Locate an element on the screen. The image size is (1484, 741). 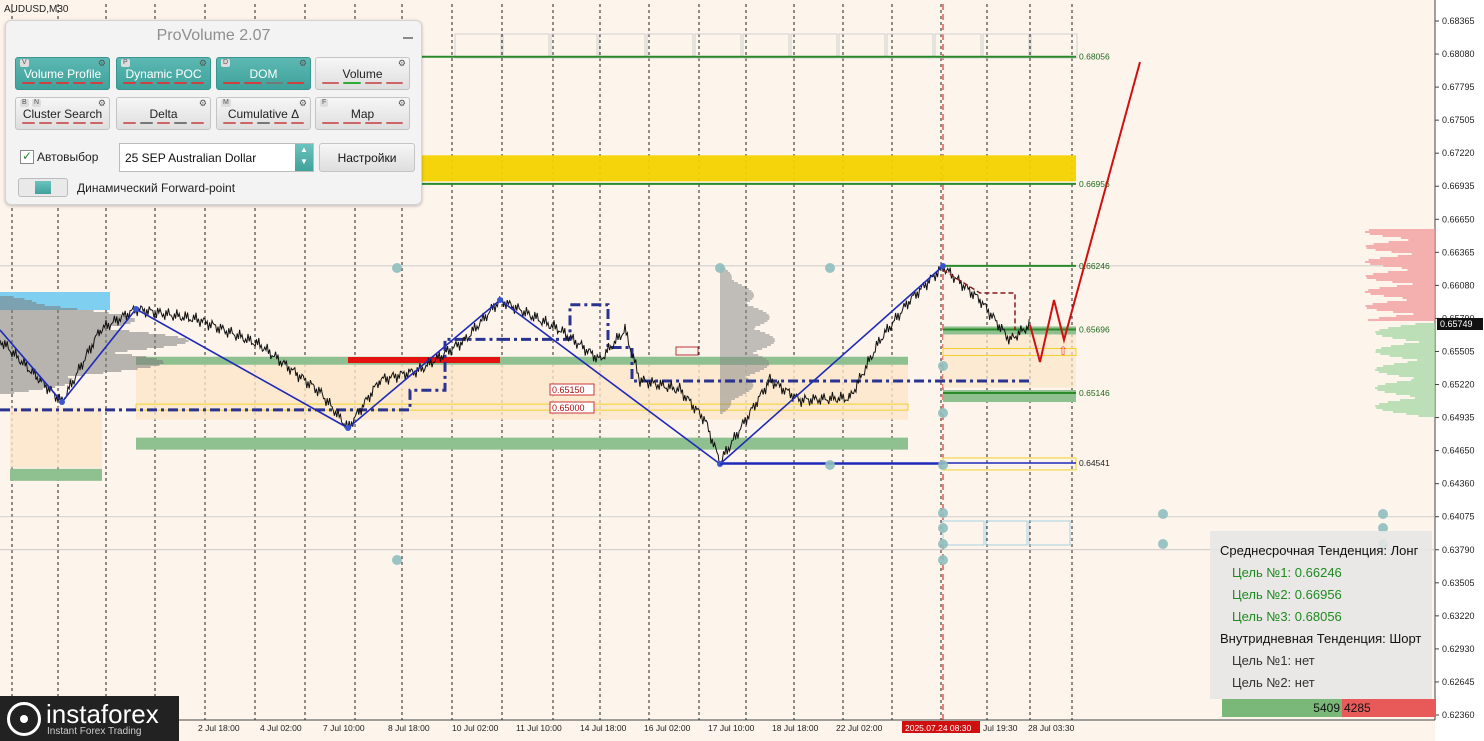
price-axis-label: 0.66365 is located at coordinates (1458, 252).